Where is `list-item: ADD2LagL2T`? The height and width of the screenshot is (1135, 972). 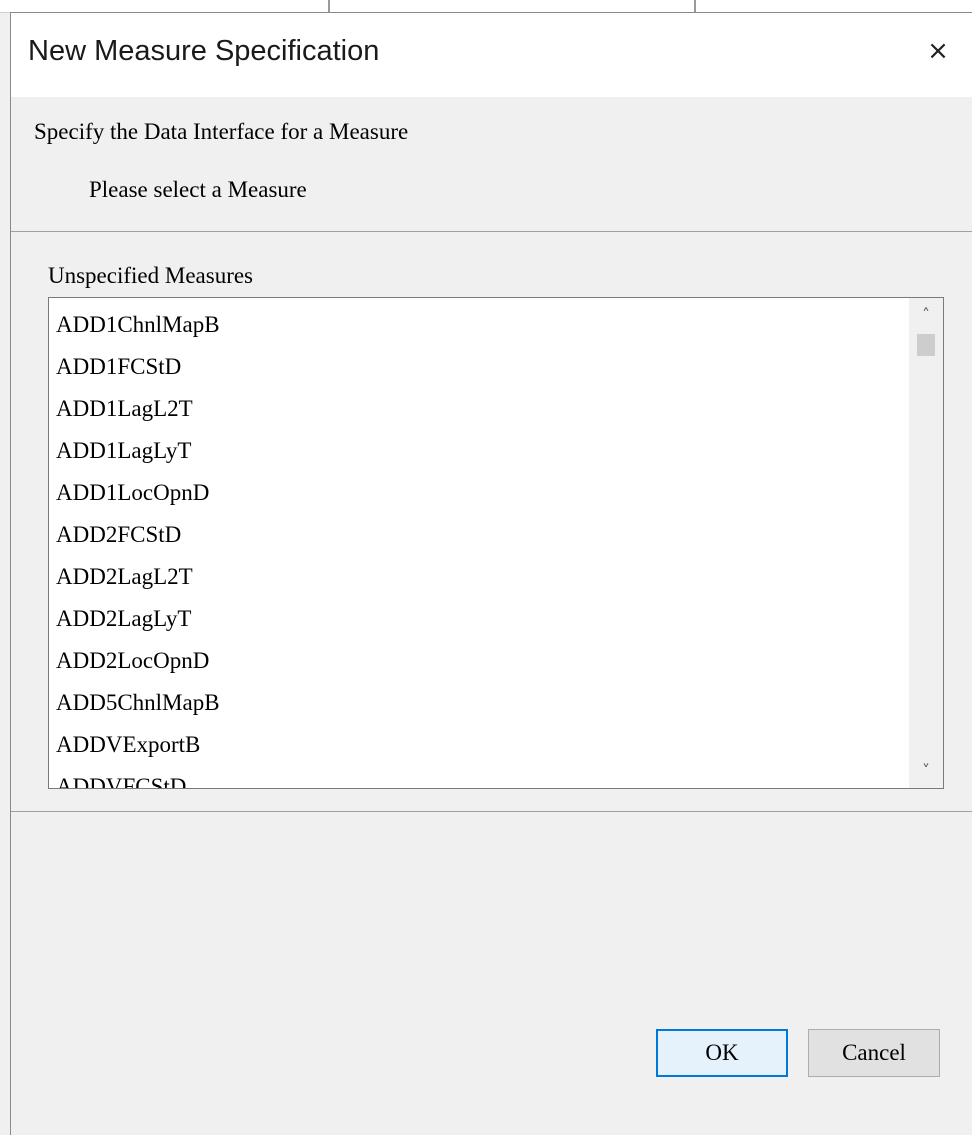 list-item: ADD2LagL2T is located at coordinates (478, 577).